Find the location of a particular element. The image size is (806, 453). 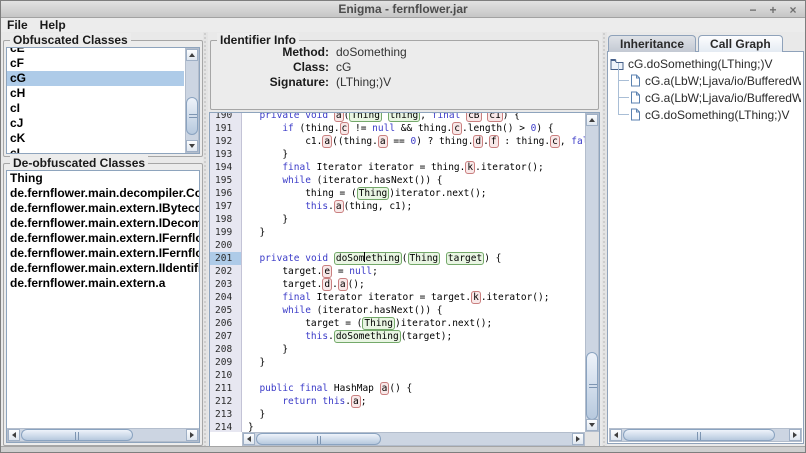

code-line: return this. a; is located at coordinates (304, 401).